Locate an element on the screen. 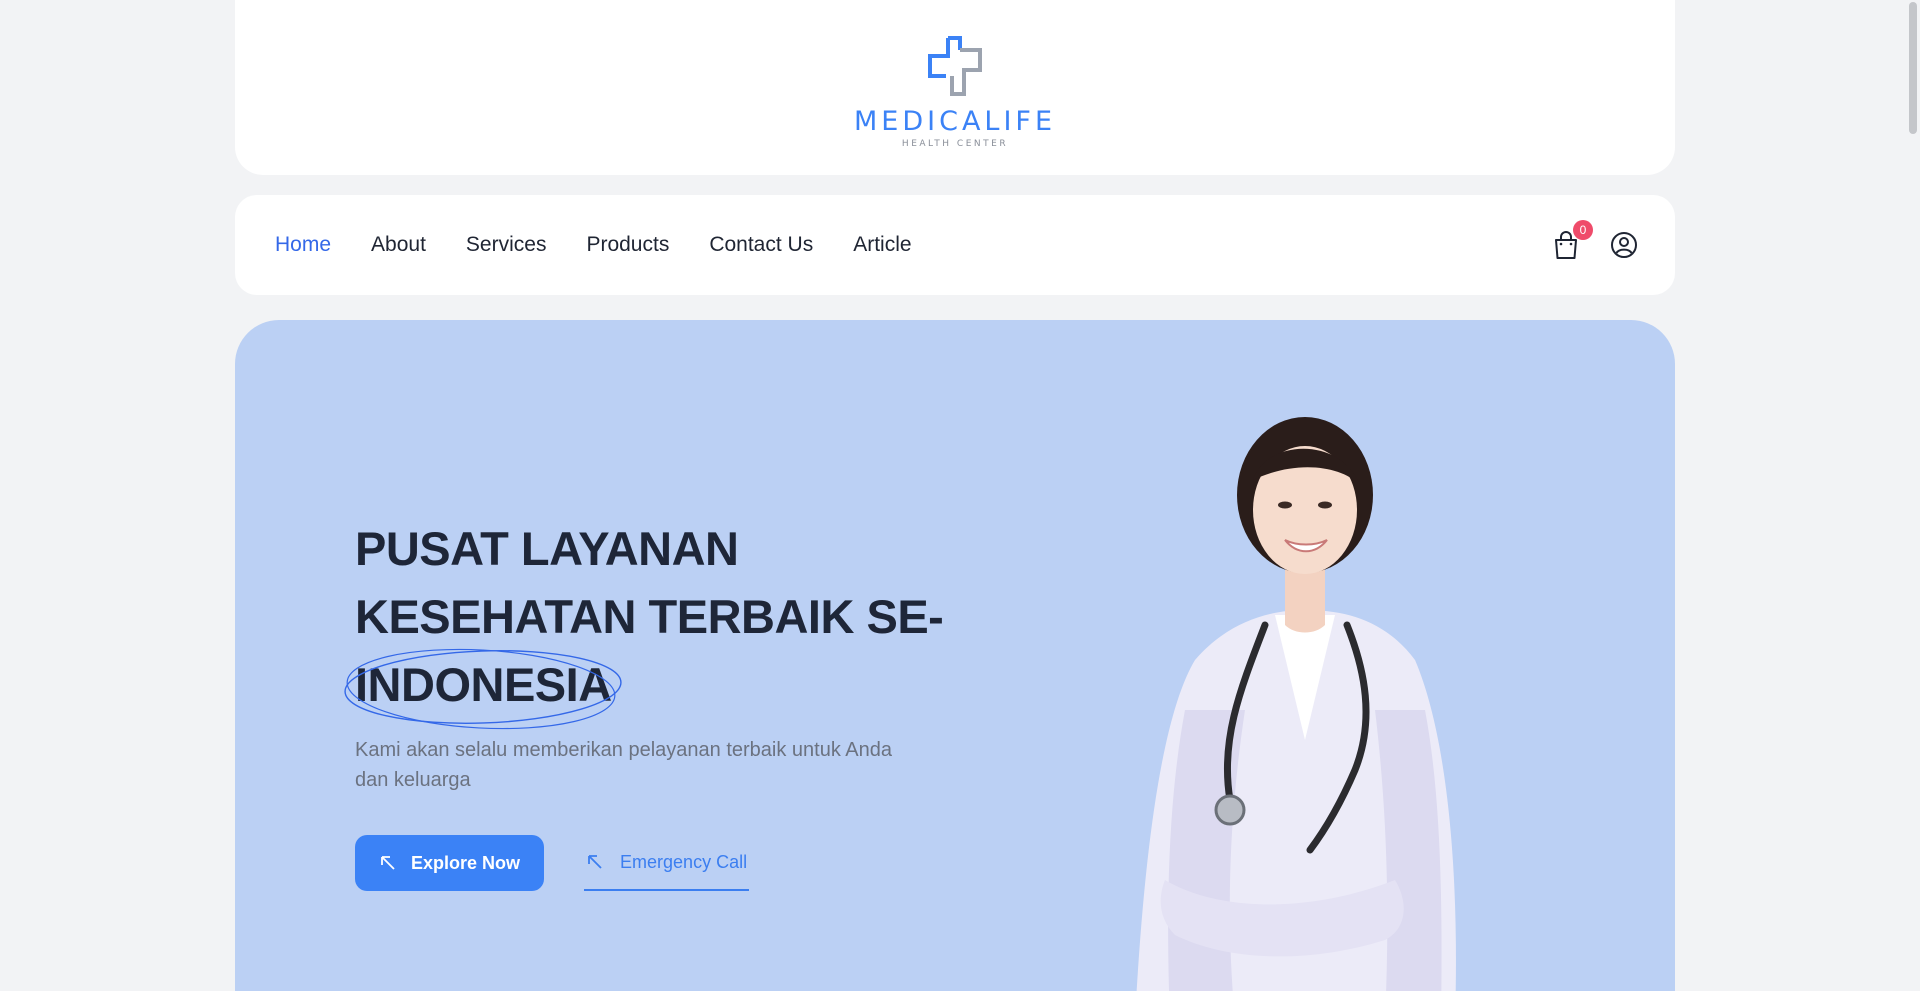 This screenshot has width=1920, height=991. emergency-call-button: Emergency Call is located at coordinates (667, 863).